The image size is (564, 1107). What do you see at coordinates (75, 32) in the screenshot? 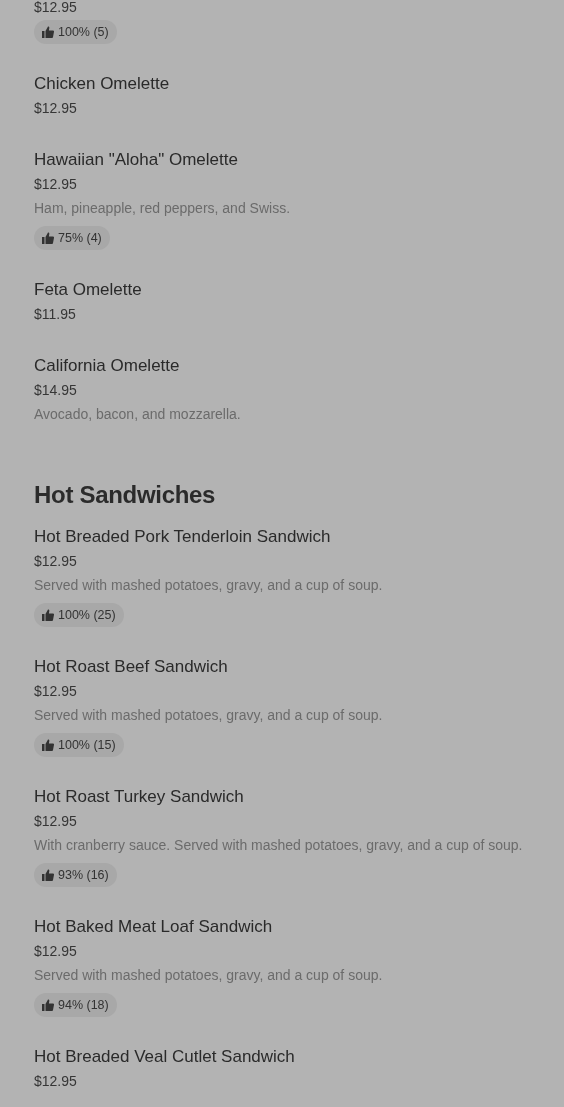
I see `rating-badge: 100% (5)` at bounding box center [75, 32].